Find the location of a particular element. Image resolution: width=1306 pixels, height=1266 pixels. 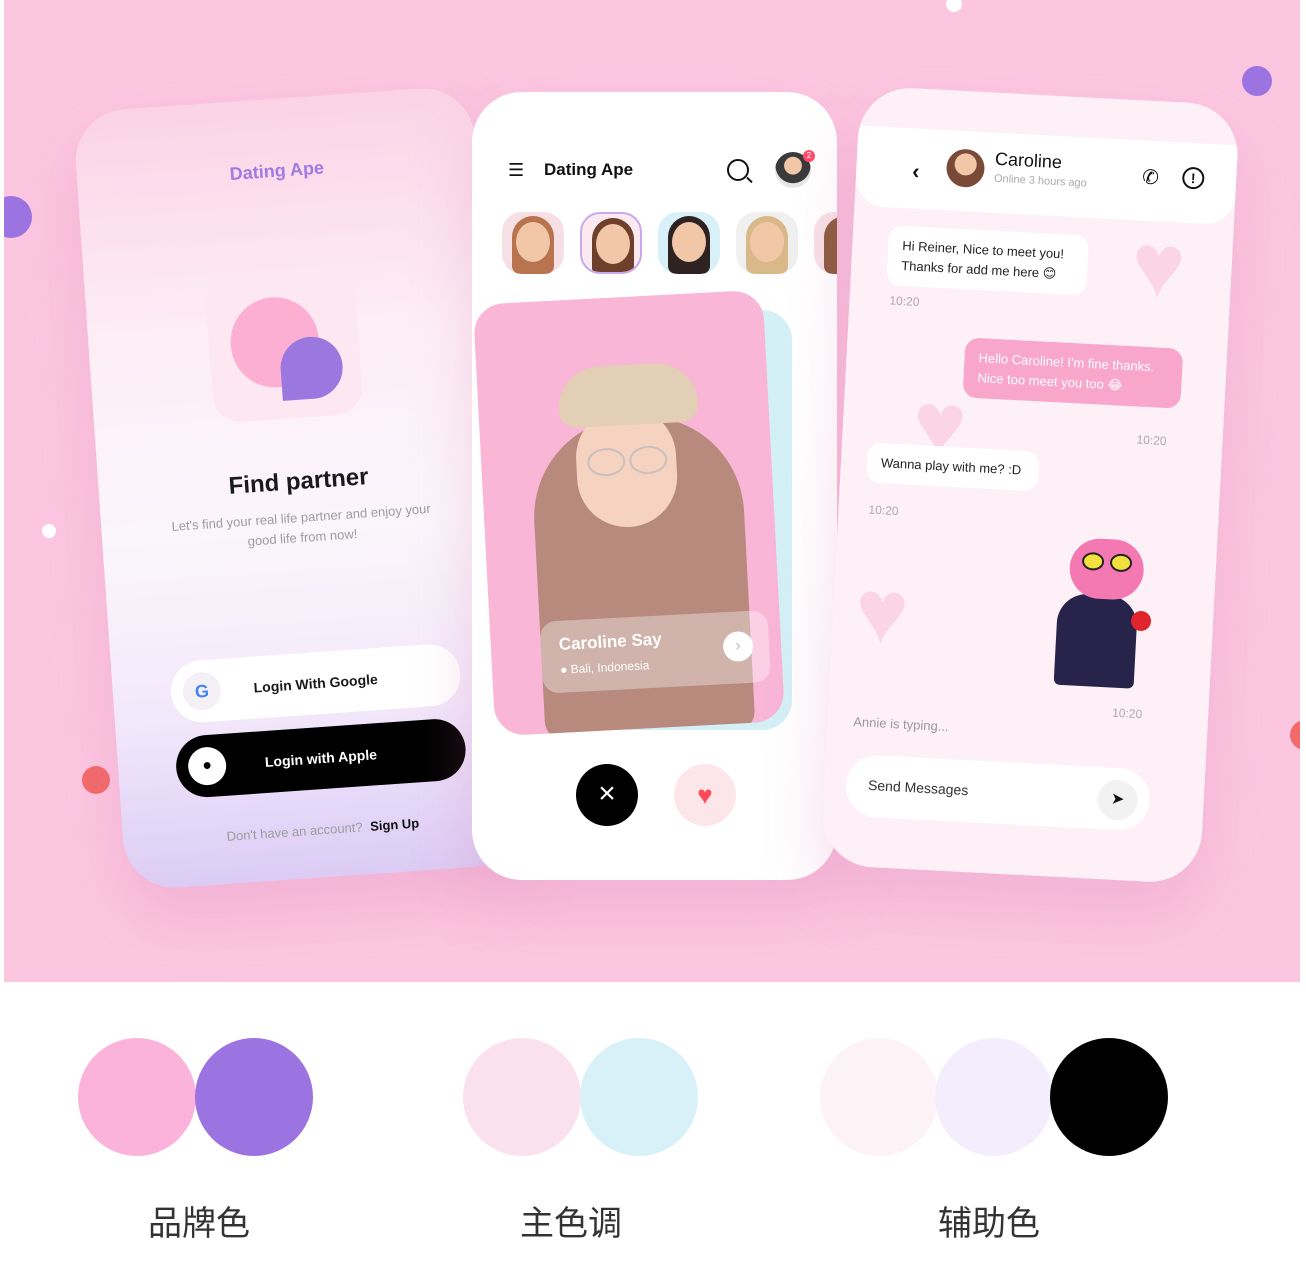

back-icon: ‹ is located at coordinates (916, 171).